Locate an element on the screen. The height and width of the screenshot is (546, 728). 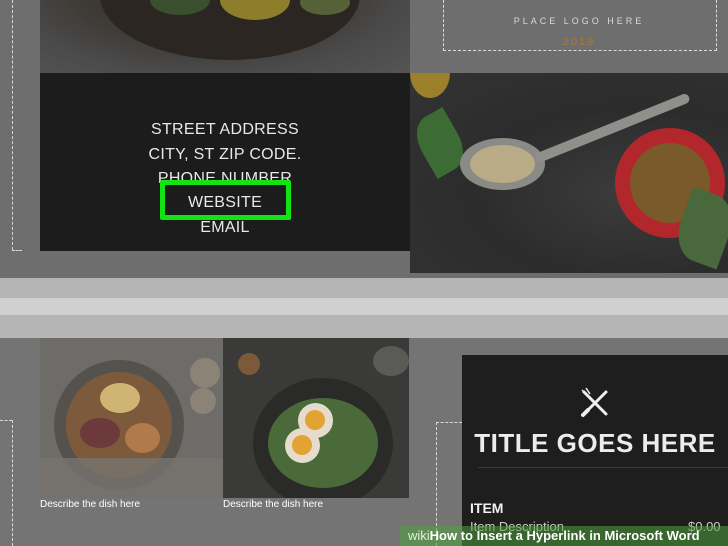
logo-year: 2019 is located at coordinates (579, 42).